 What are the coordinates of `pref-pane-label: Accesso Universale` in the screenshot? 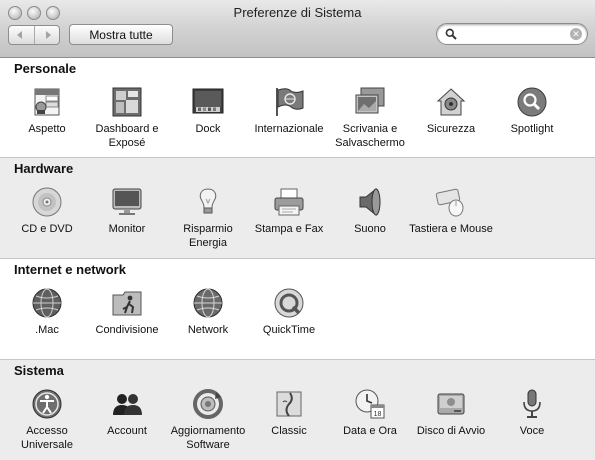 It's located at (47, 438).